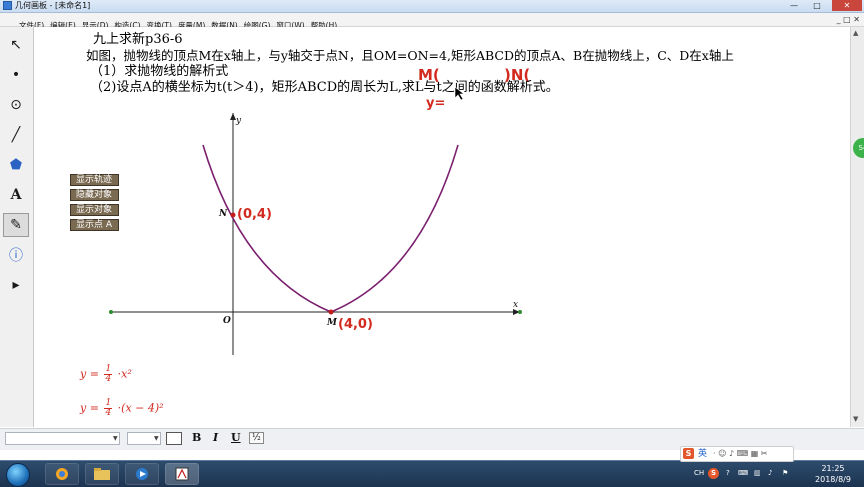  Describe the element at coordinates (62, 438) in the screenshot. I see `font-family-select` at that location.